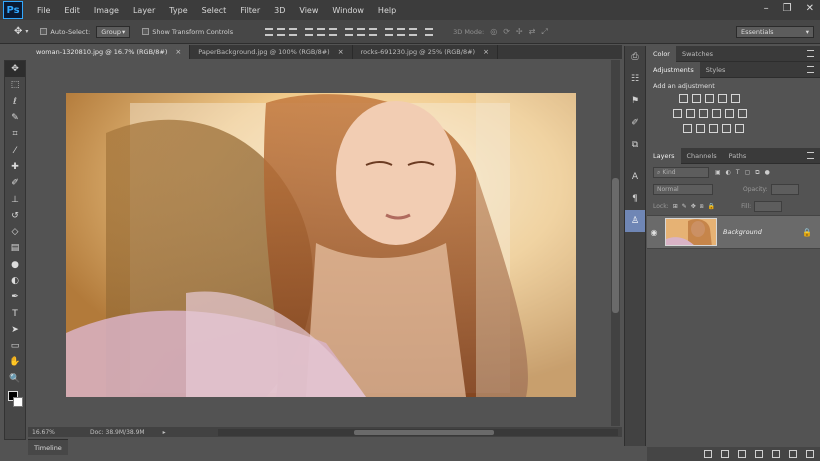  Describe the element at coordinates (725, 454) in the screenshot. I see `fx-icon` at that location.